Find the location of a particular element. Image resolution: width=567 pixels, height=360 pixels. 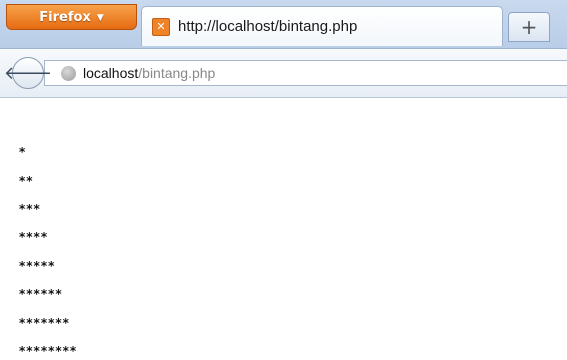

back-arrow-icon: 🡐 is located at coordinates (28, 73).